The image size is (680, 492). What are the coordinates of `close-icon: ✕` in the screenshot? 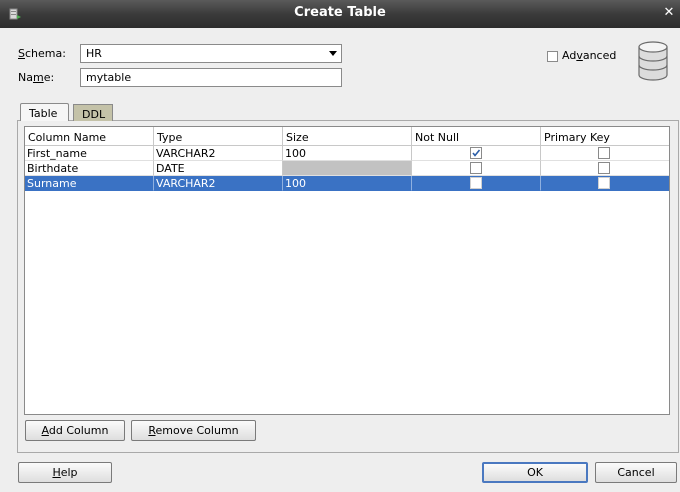 It's located at (669, 13).